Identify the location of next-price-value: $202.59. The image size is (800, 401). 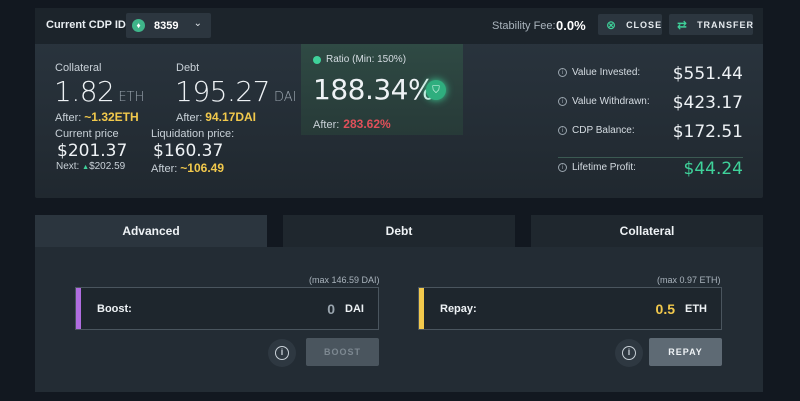
(107, 166).